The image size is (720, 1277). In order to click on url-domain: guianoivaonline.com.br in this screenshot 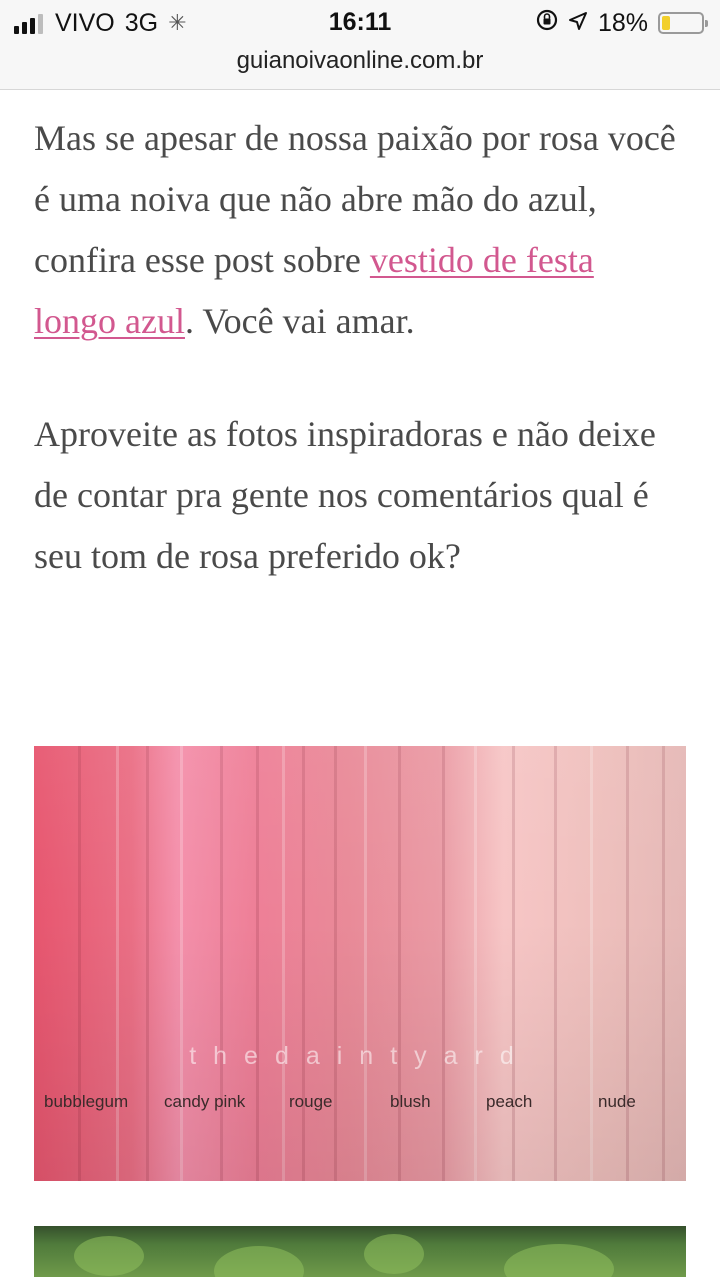, I will do `click(360, 60)`.